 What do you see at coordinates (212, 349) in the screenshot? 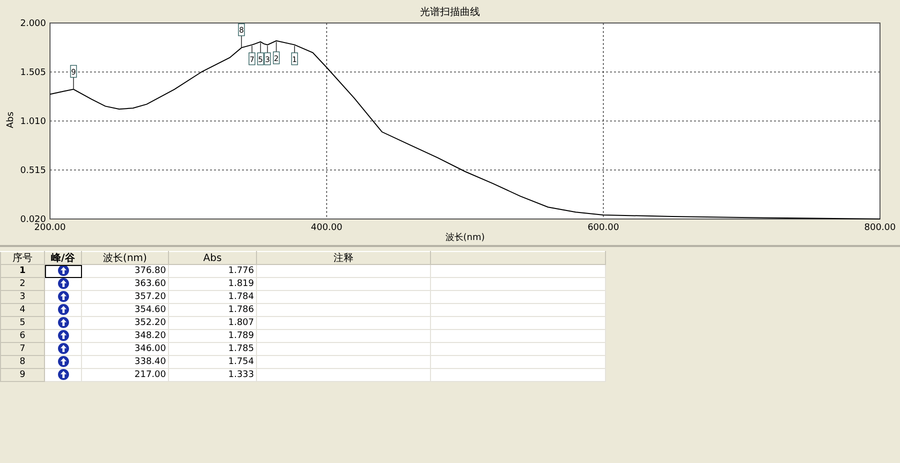
I see `table-cell: 1.785` at bounding box center [212, 349].